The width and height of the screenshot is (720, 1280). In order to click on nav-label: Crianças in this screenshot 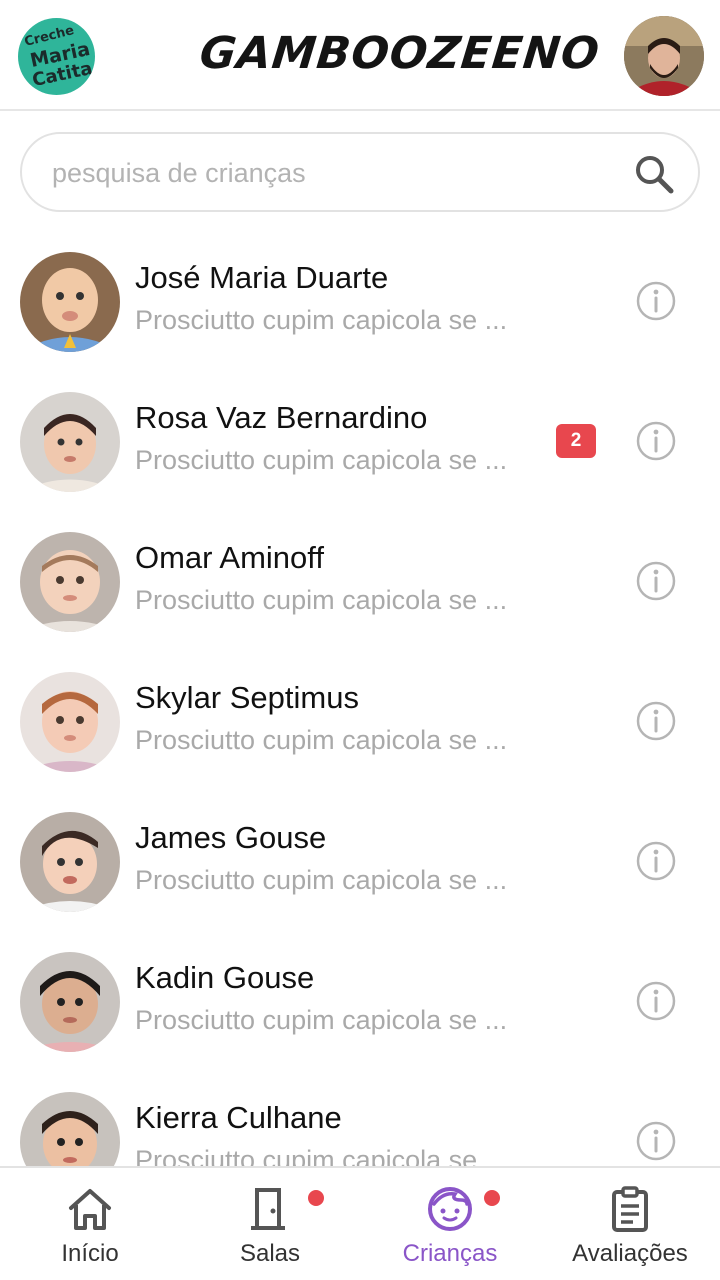, I will do `click(450, 1253)`.